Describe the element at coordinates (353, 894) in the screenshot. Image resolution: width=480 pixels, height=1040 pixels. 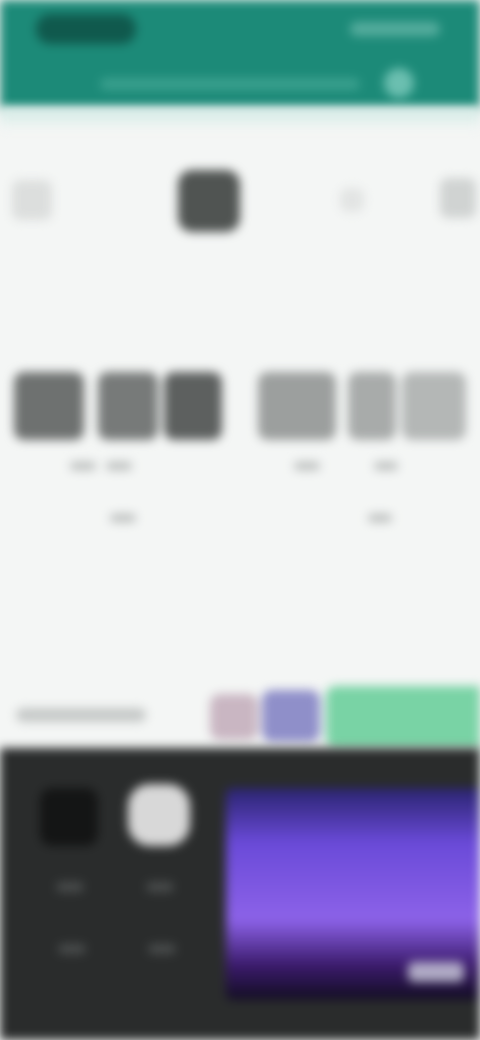
I see `video-preview` at that location.